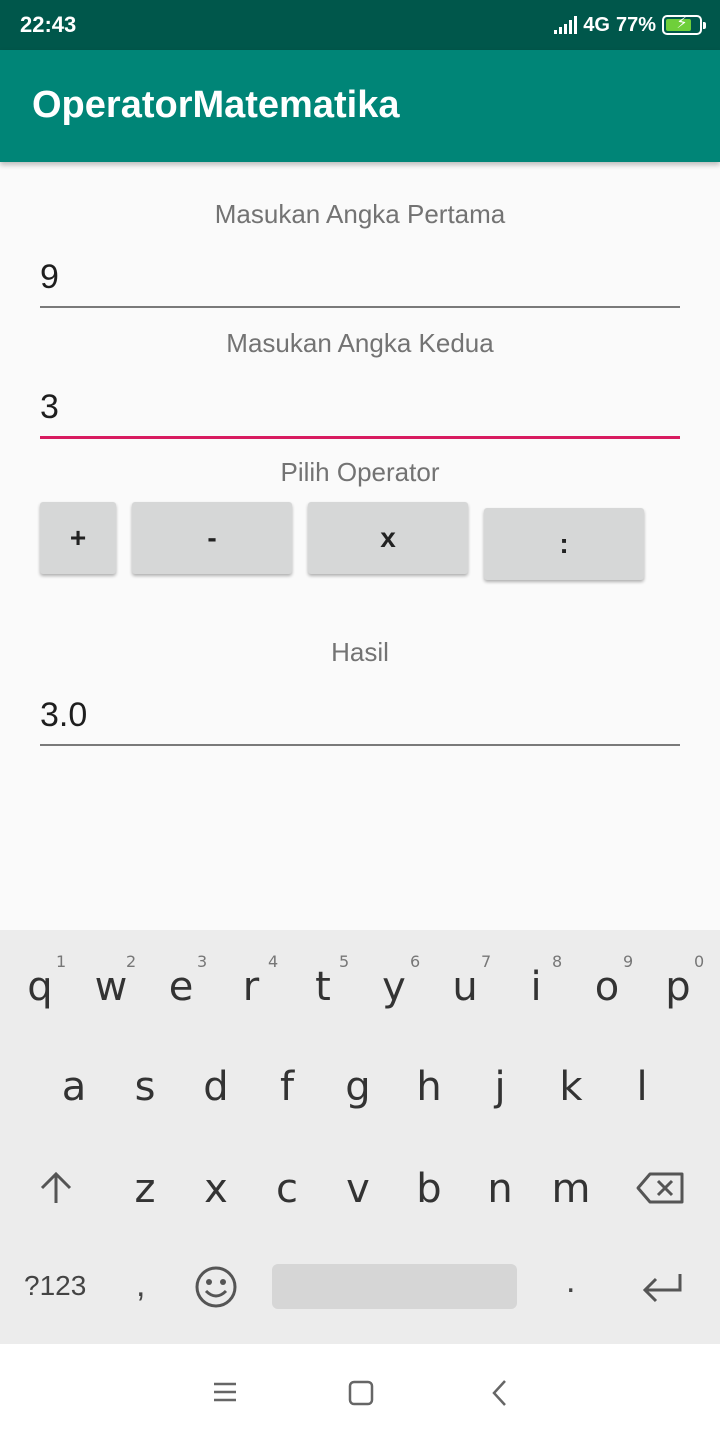 This screenshot has height=1440, width=720. Describe the element at coordinates (699, 961) in the screenshot. I see `key-hint-0: 0` at that location.